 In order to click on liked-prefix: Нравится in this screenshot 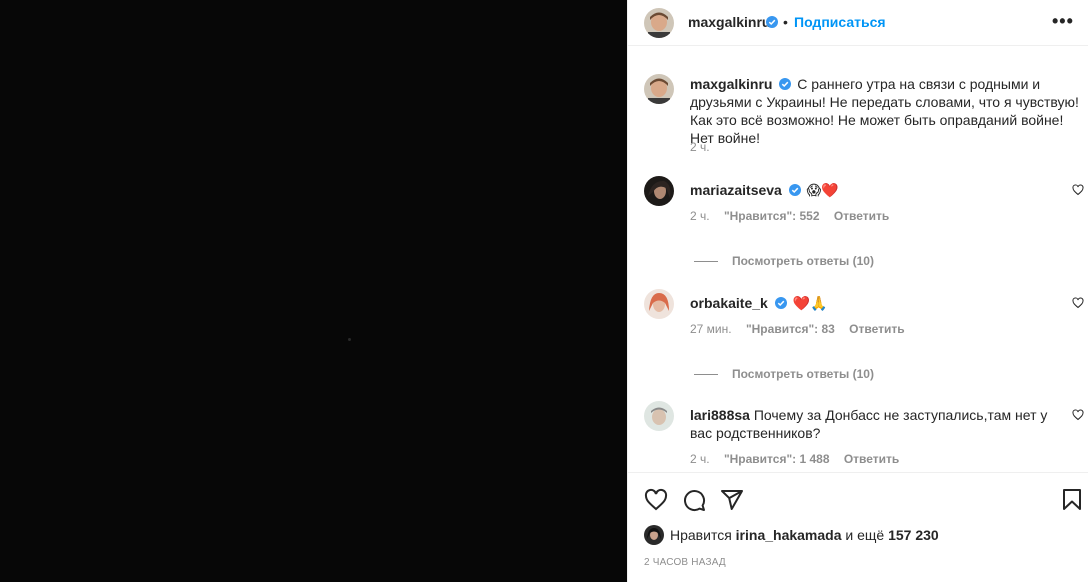, I will do `click(701, 535)`.